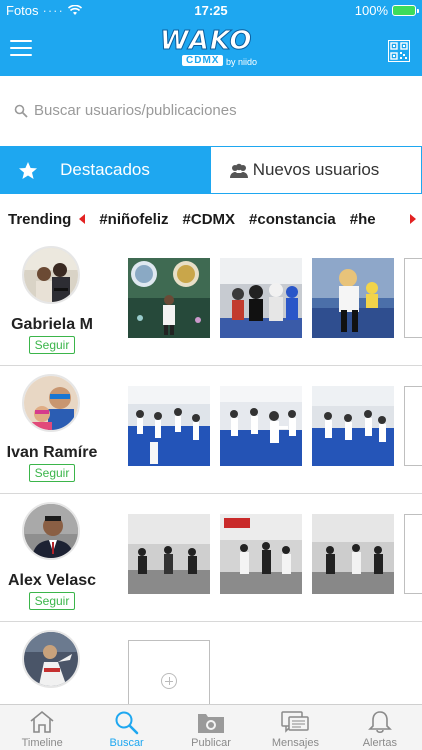  I want to click on nav-alertas: Alertas, so click(380, 727).